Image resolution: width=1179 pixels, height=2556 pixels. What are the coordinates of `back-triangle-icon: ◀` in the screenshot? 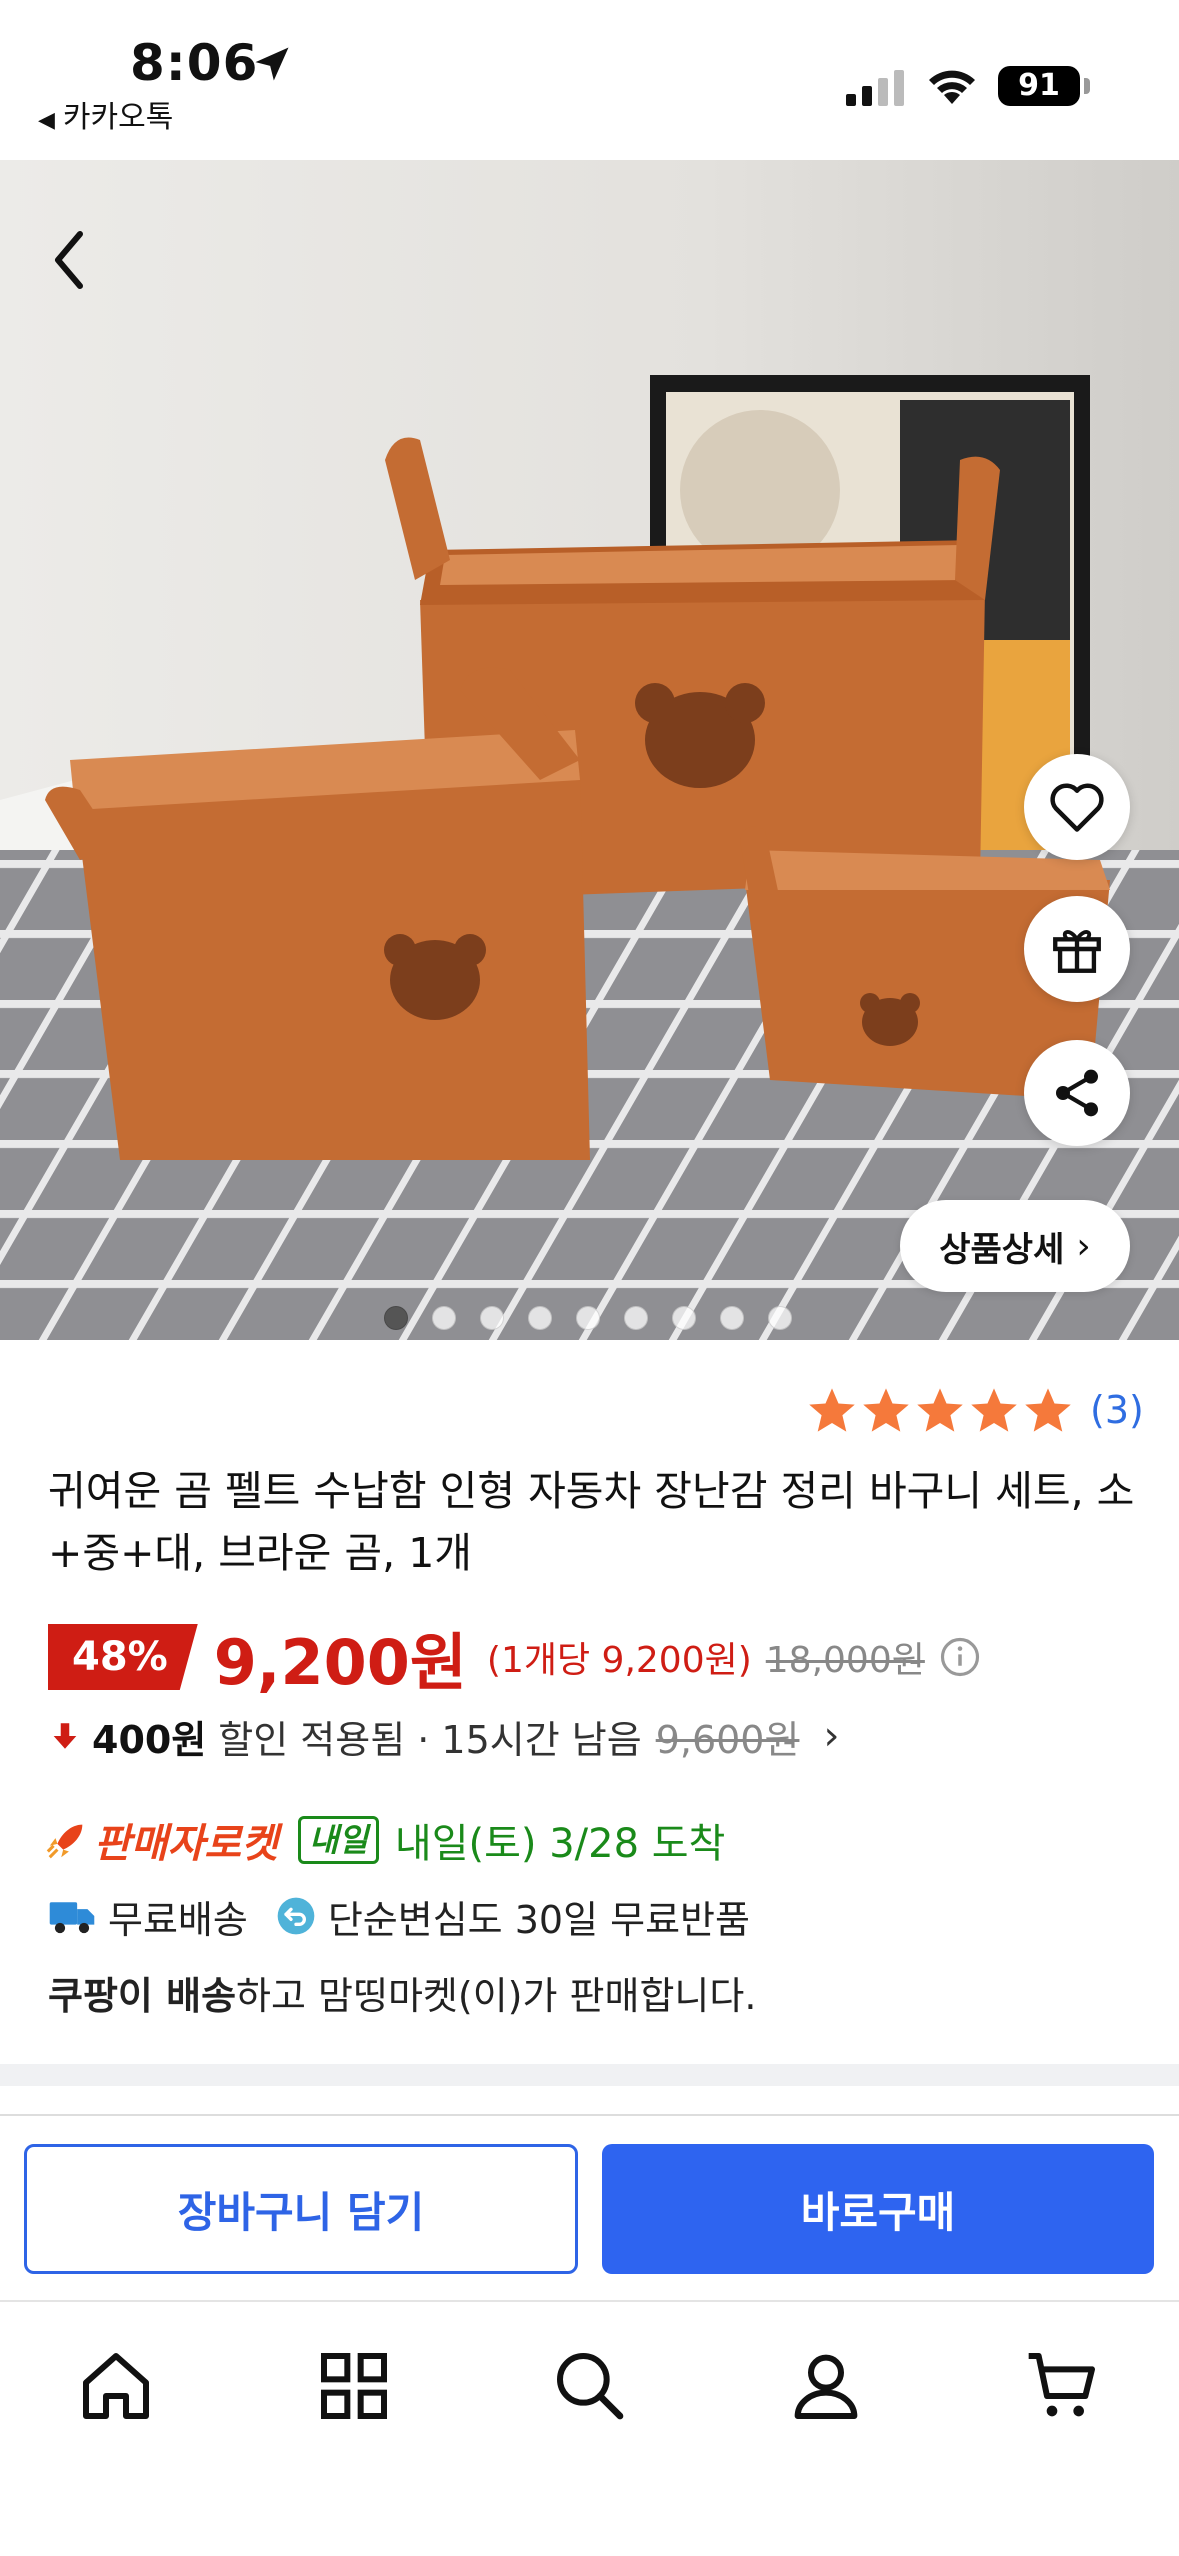 It's located at (46, 120).